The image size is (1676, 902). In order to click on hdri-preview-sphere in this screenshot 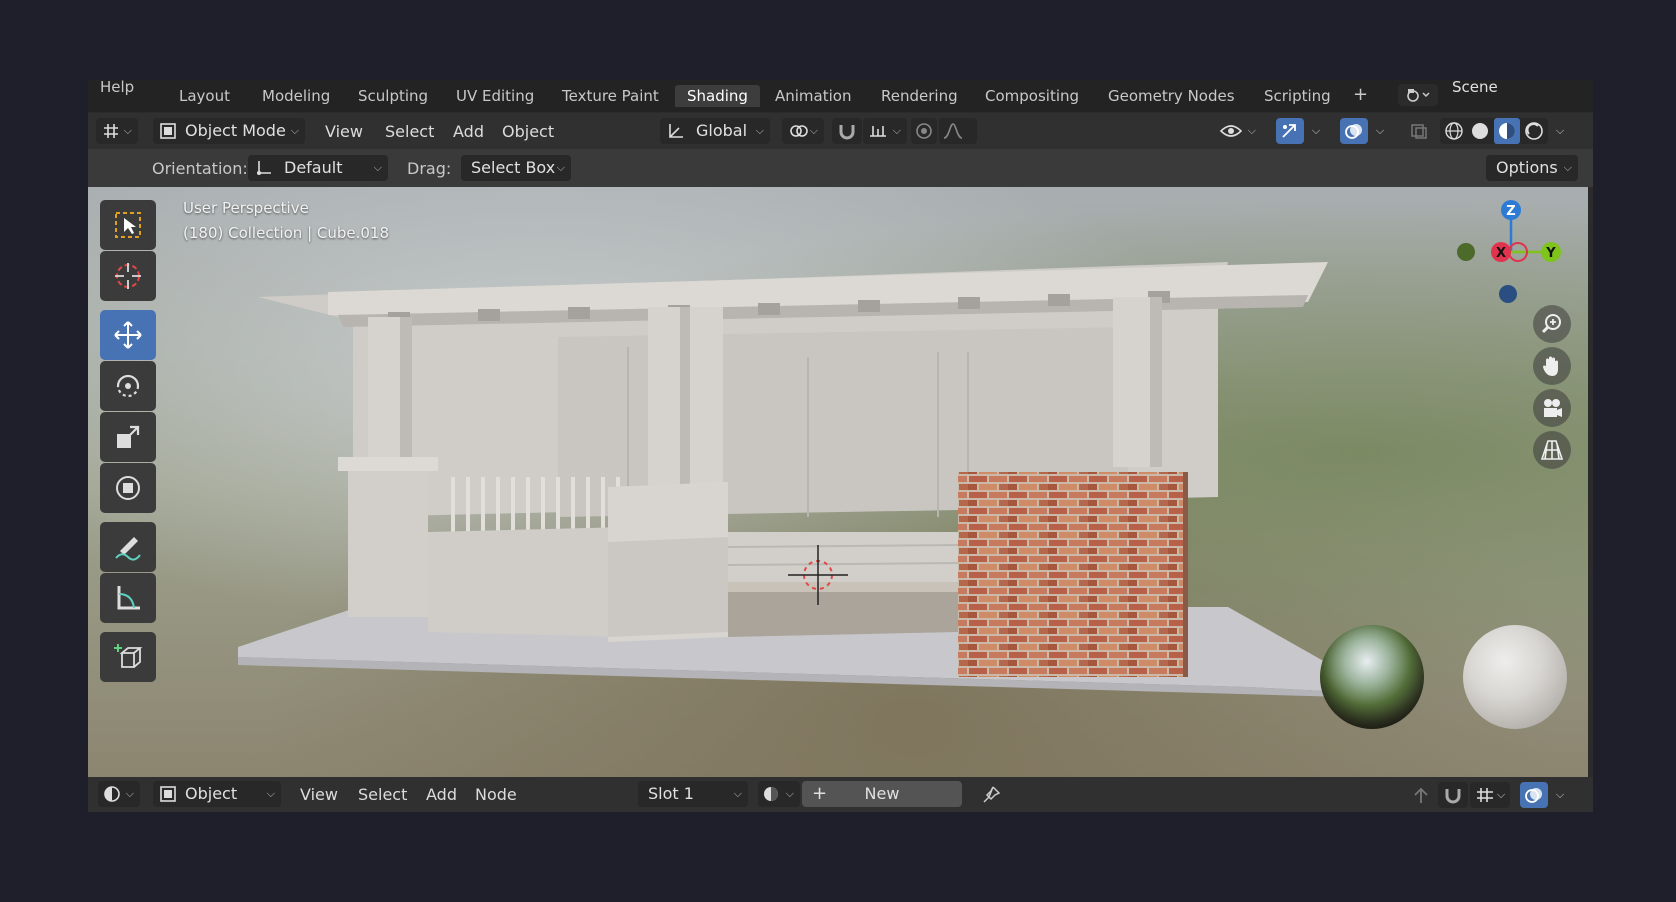, I will do `click(1372, 677)`.